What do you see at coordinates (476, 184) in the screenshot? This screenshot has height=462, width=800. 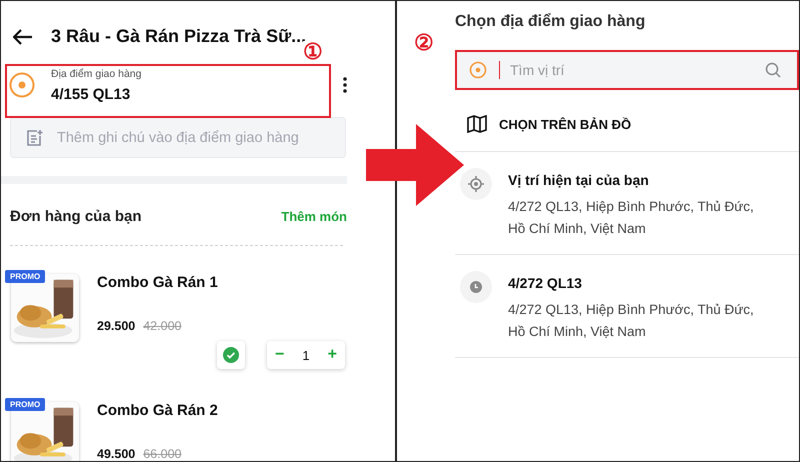 I see `target-icon` at bounding box center [476, 184].